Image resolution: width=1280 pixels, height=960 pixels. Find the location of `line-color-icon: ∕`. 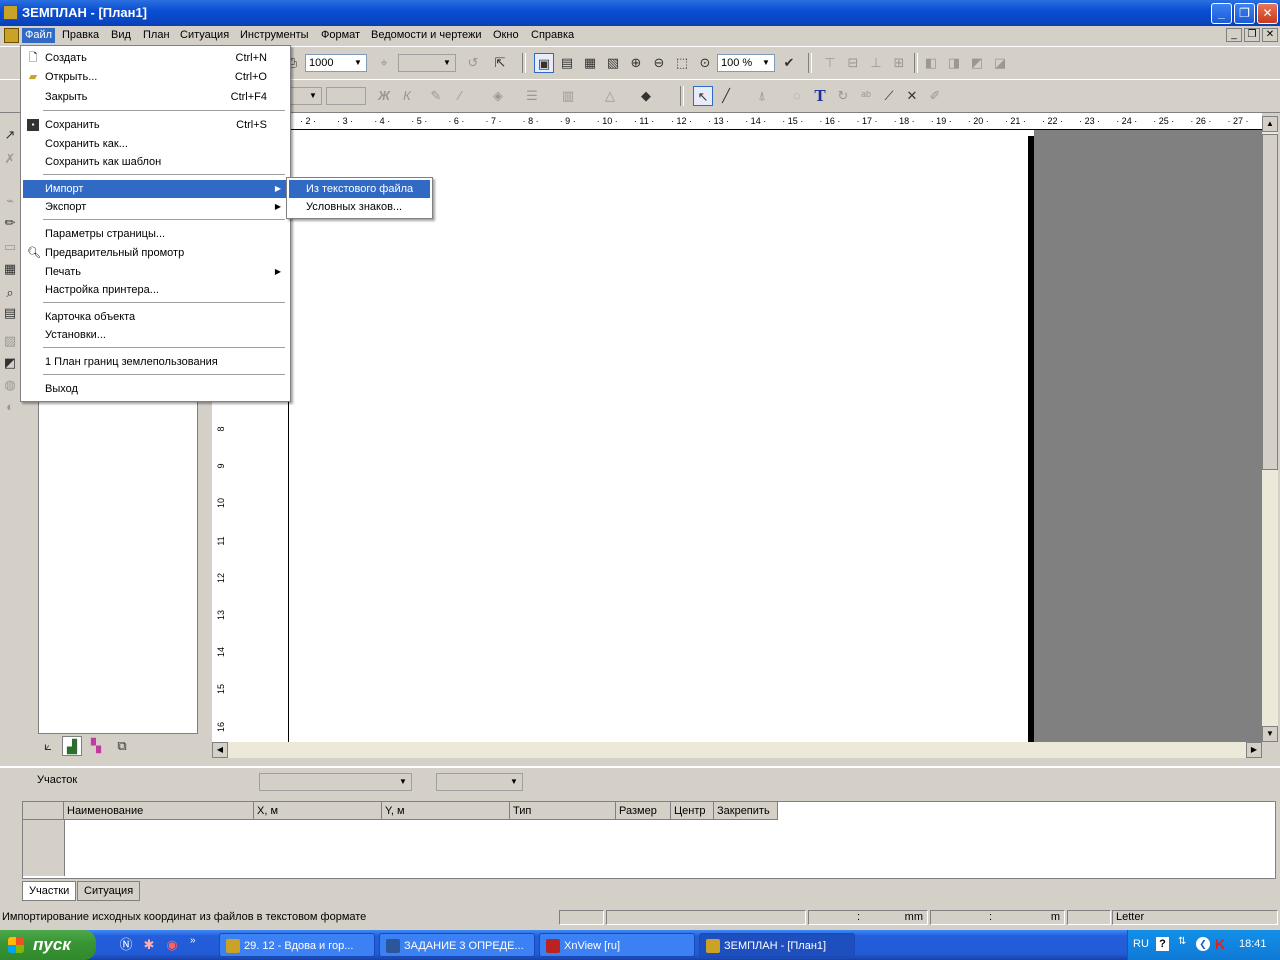

line-color-icon: ∕ is located at coordinates (460, 96).